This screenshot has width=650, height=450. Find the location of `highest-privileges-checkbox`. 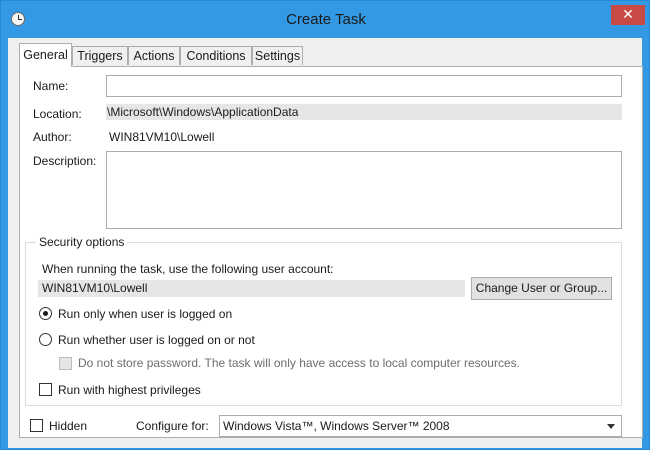

highest-privileges-checkbox is located at coordinates (45, 389).